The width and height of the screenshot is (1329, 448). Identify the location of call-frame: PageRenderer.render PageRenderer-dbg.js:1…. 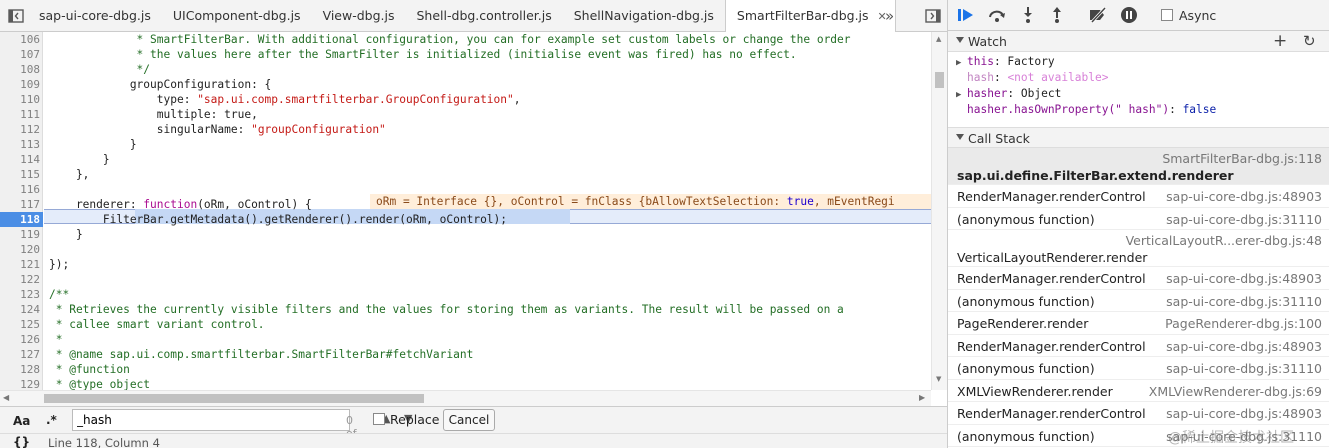
(1138, 323).